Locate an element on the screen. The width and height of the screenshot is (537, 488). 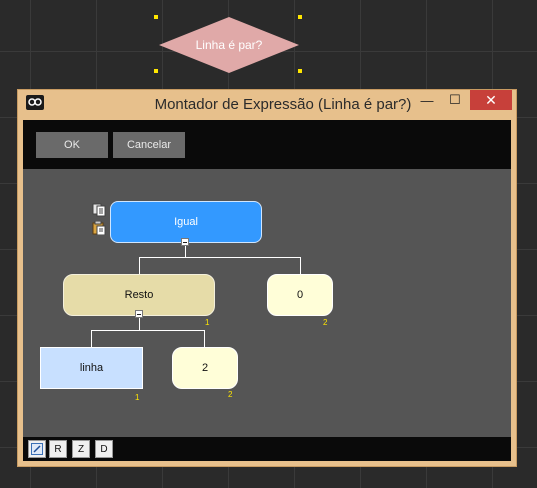
bottom-toolbar: R Z D is located at coordinates (267, 449).